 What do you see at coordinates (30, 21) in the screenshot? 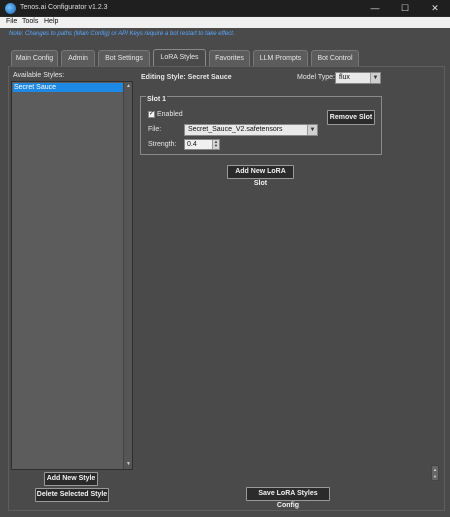
I see `menu-tools: Tools` at bounding box center [30, 21].